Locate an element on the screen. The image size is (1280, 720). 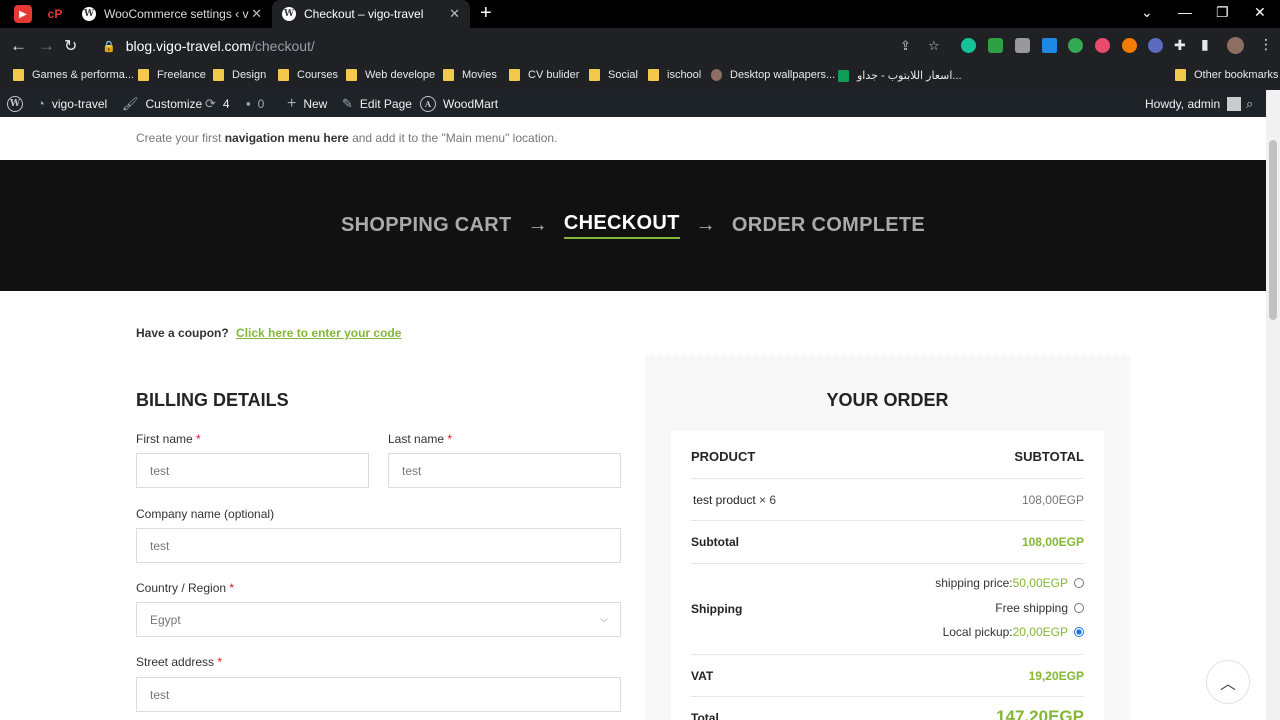
youtube-tab-icon: ▶ is located at coordinates (23, 14).